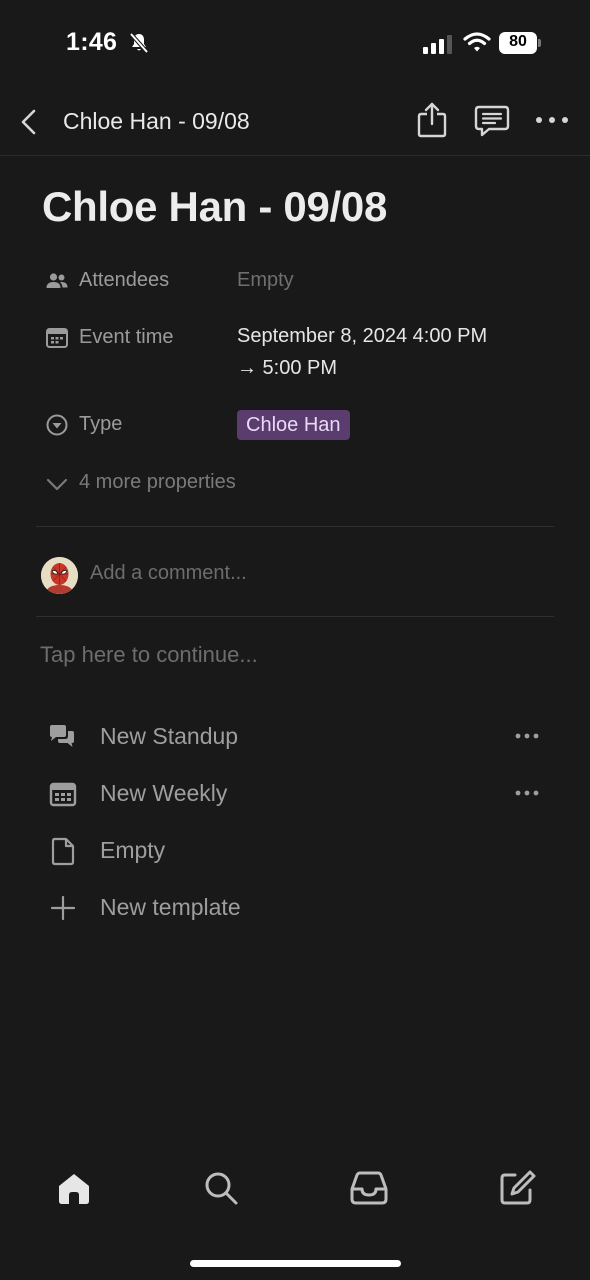 This screenshot has width=590, height=1280. What do you see at coordinates (29, 122) in the screenshot?
I see `back-chevron-icon` at bounding box center [29, 122].